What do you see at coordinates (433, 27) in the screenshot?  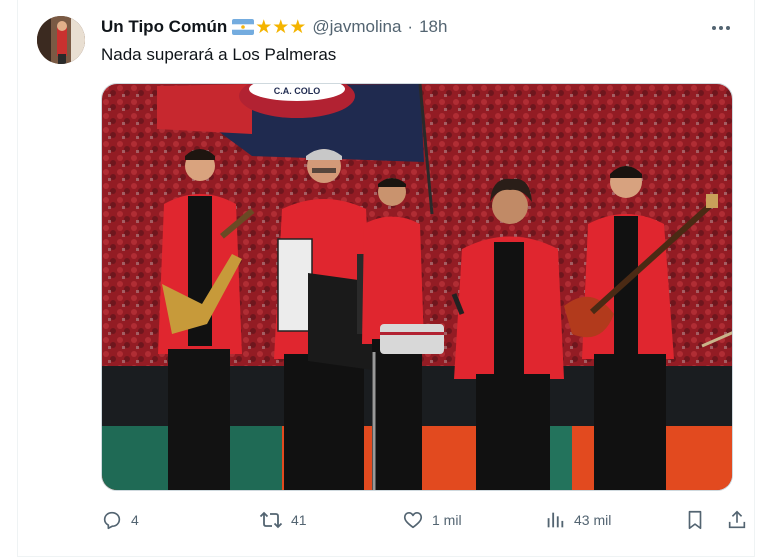 I see `tweet-timestamp: 18h` at bounding box center [433, 27].